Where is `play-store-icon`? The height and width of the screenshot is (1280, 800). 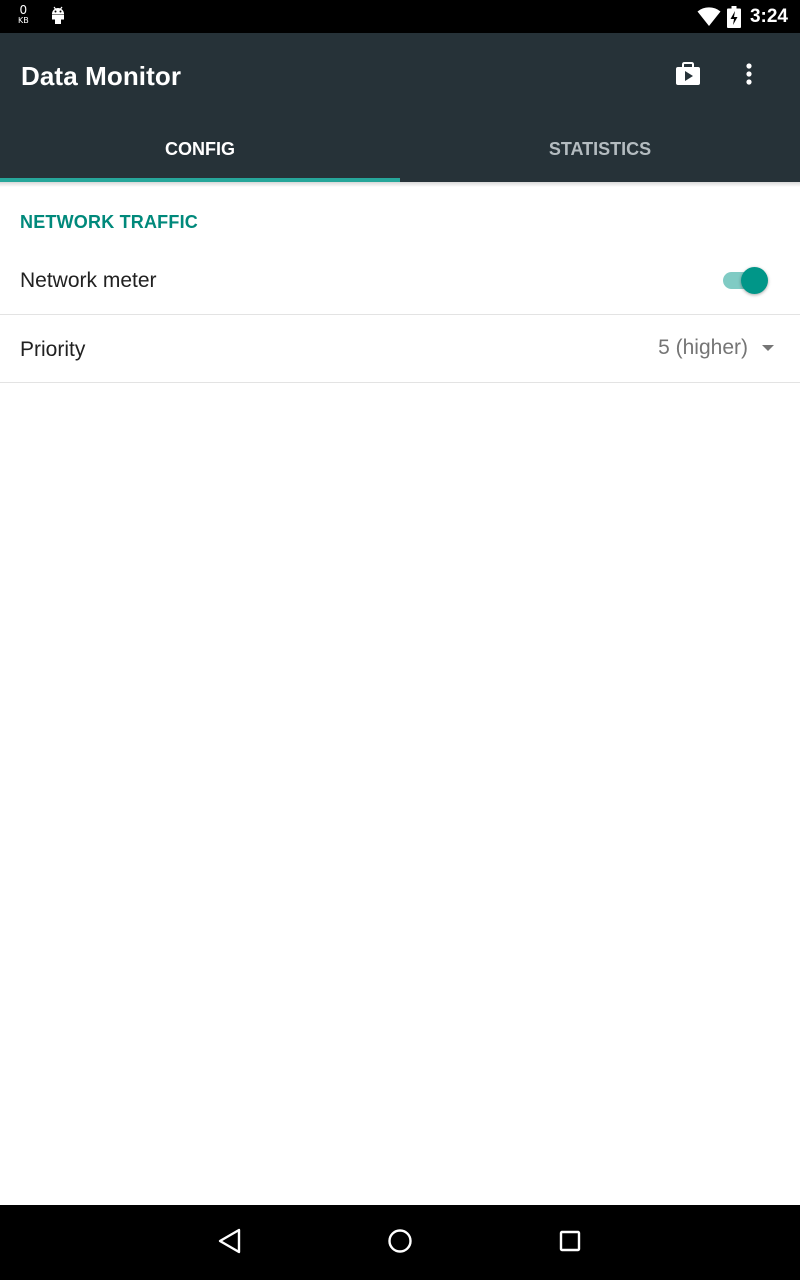 play-store-icon is located at coordinates (688, 76).